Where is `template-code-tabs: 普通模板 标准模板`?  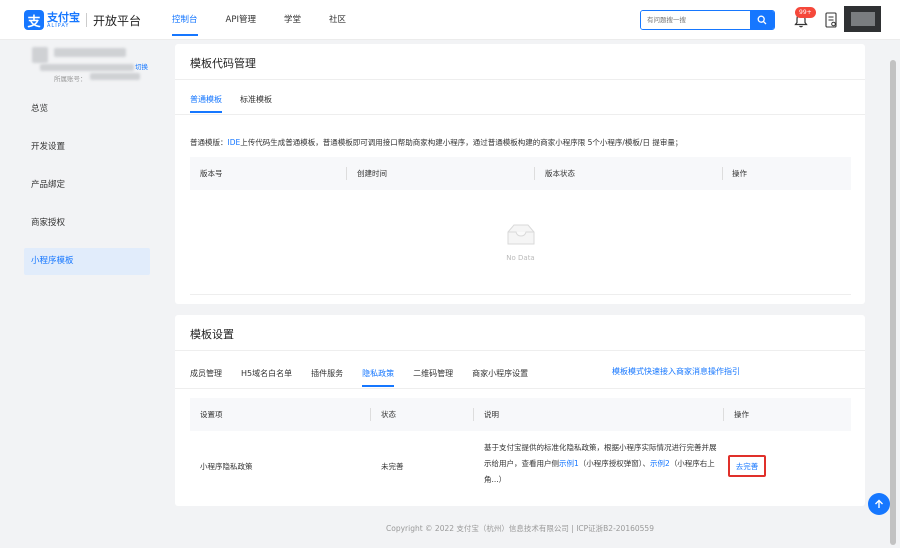 template-code-tabs: 普通模板 标准模板 is located at coordinates (240, 103).